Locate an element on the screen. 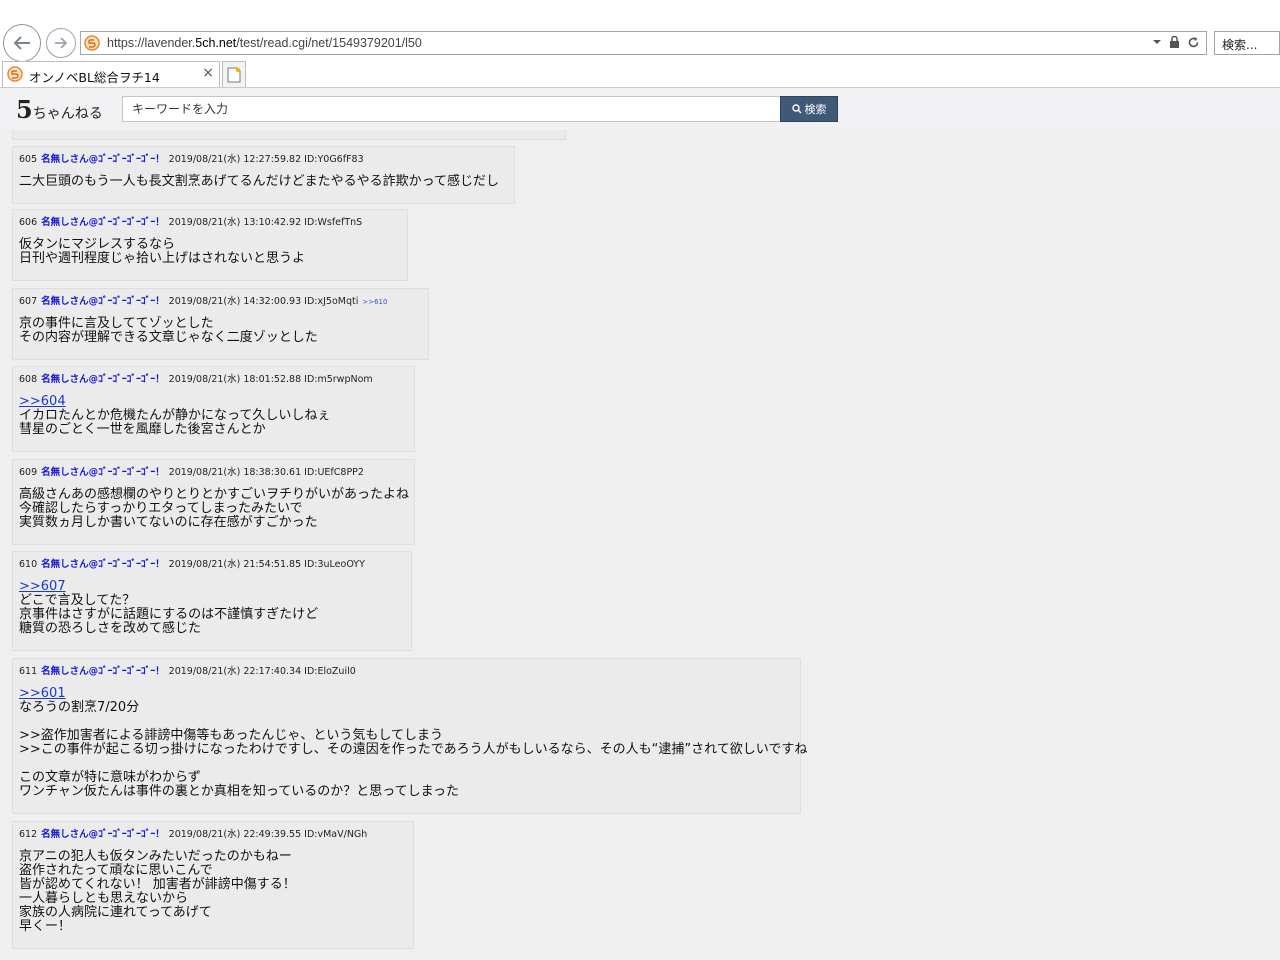 The height and width of the screenshot is (960, 1280). site-favicon-icon is located at coordinates (92, 45).